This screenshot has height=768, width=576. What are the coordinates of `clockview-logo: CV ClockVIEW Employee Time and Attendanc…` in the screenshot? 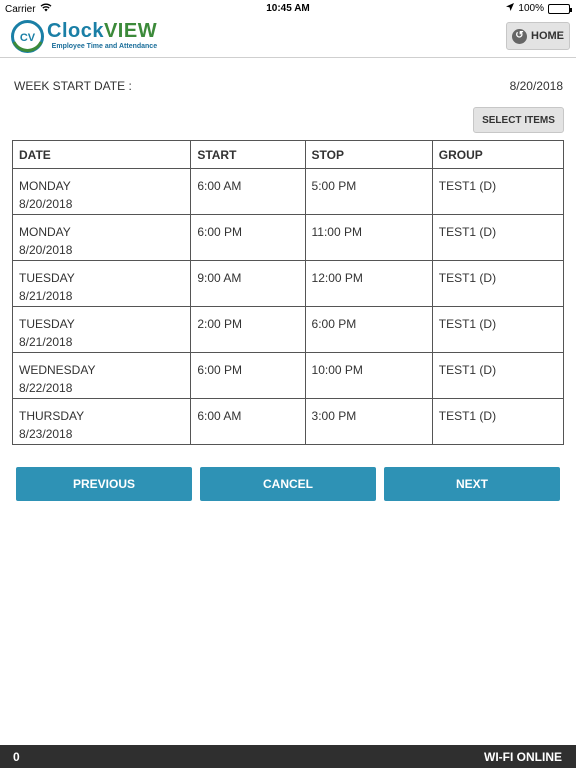 It's located at (84, 36).